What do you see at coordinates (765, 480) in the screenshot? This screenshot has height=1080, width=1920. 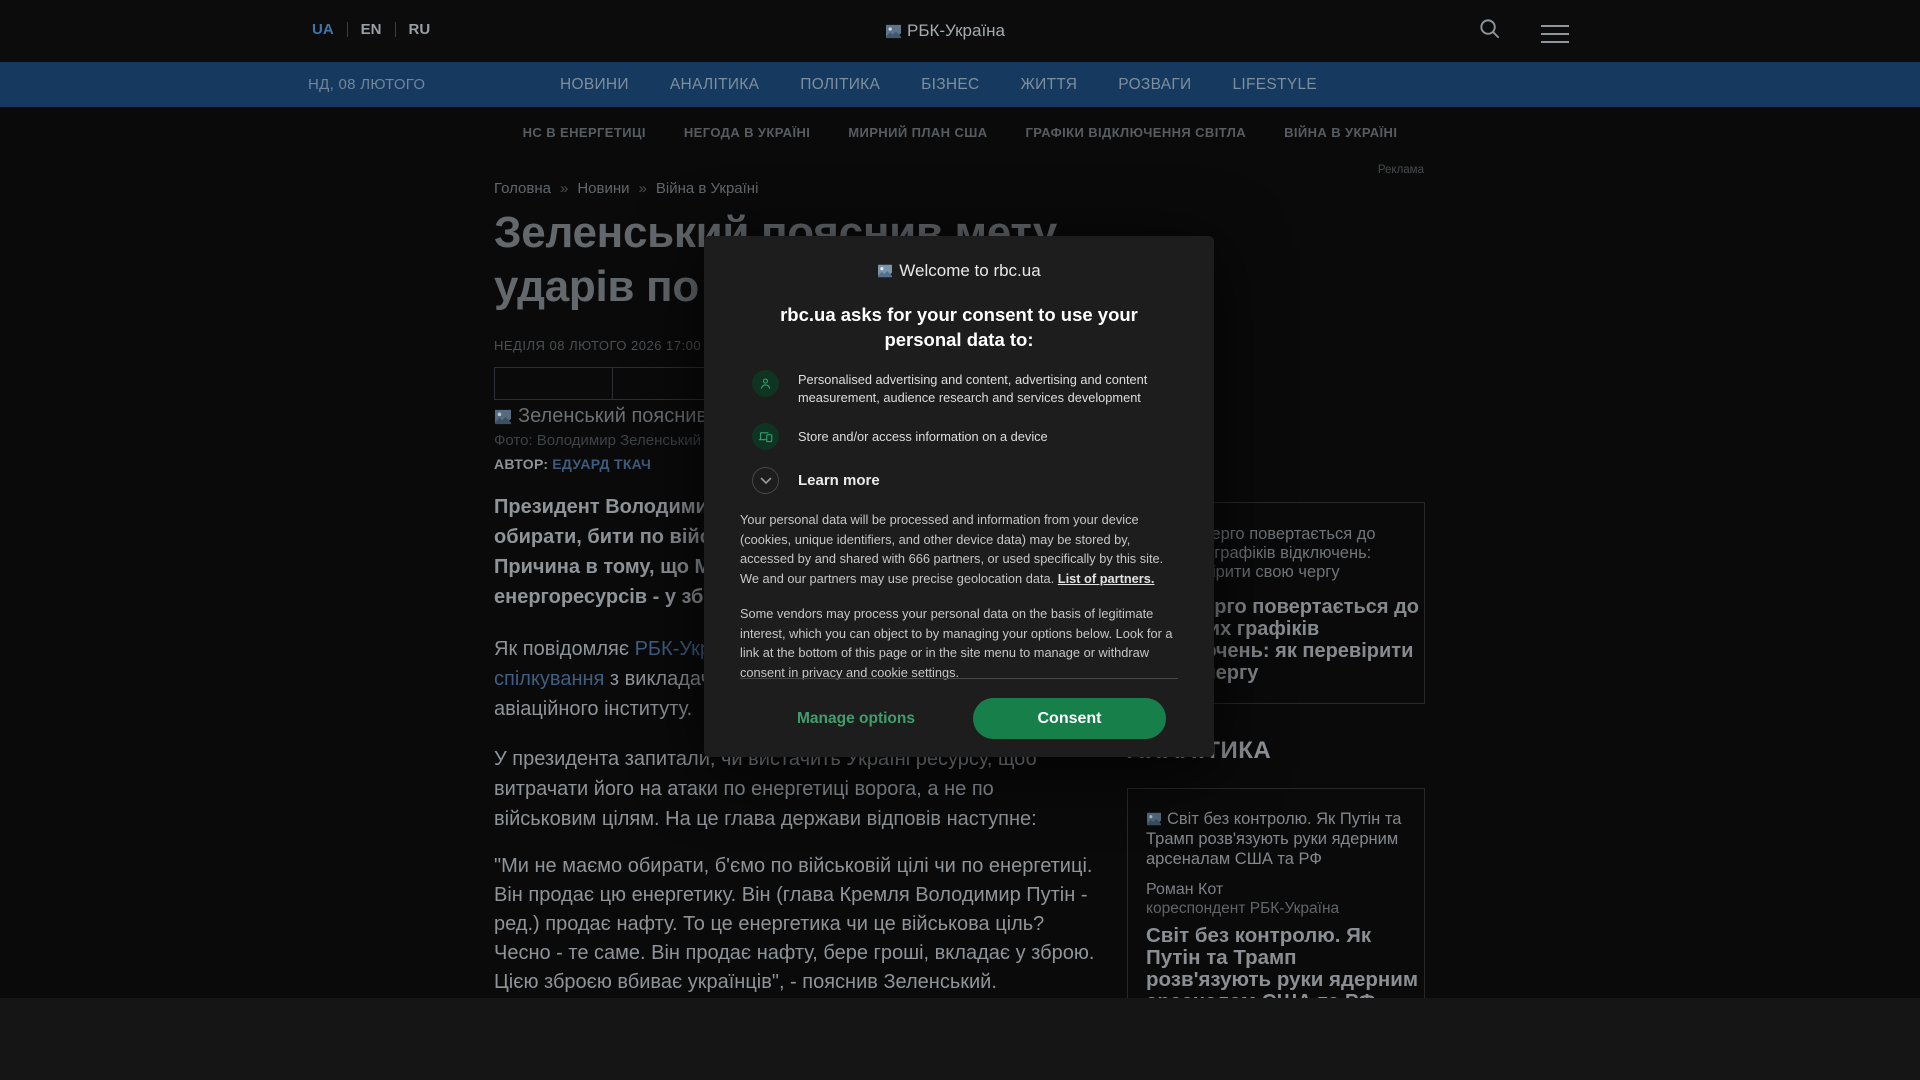 I see `chevron-down-icon` at bounding box center [765, 480].